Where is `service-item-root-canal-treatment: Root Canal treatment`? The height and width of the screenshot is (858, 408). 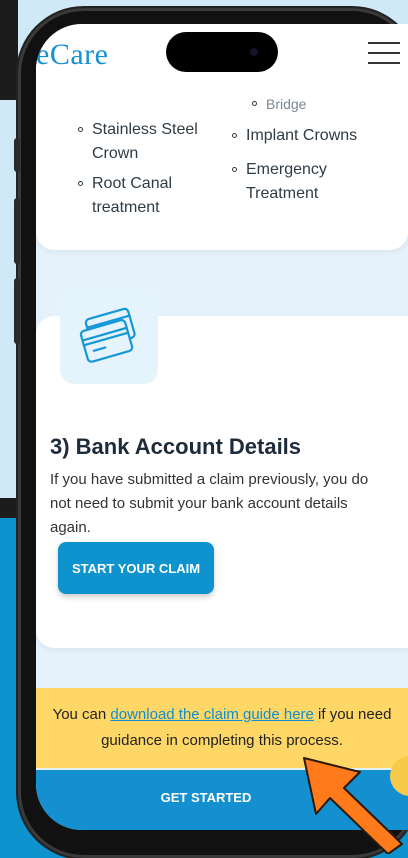 service-item-root-canal-treatment: Root Canal treatment is located at coordinates (140, 196).